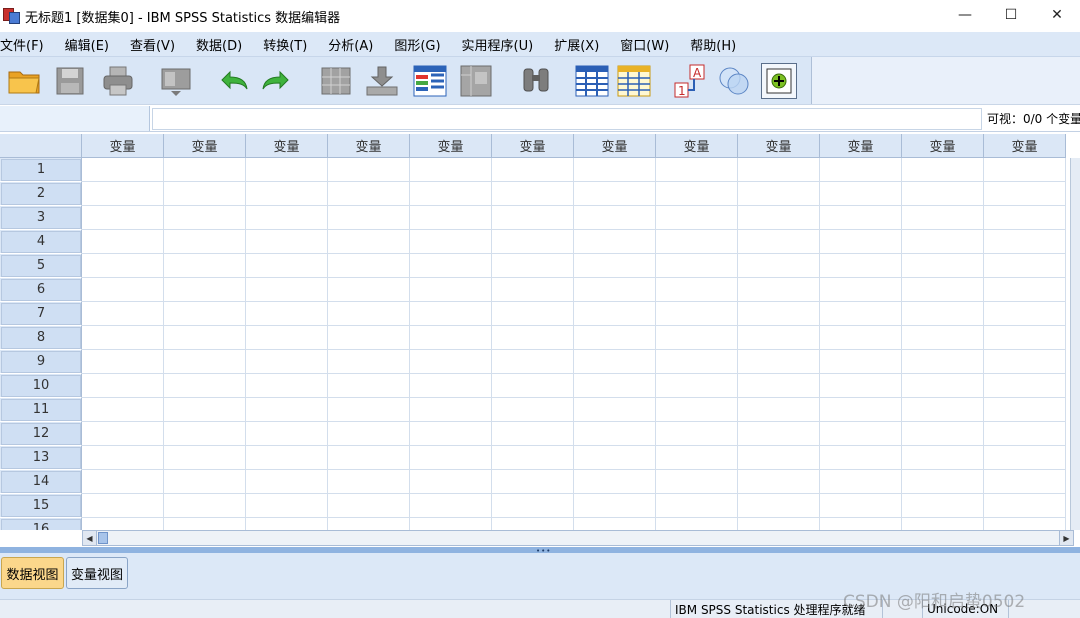  I want to click on menu-data: 数据(D), so click(219, 44).